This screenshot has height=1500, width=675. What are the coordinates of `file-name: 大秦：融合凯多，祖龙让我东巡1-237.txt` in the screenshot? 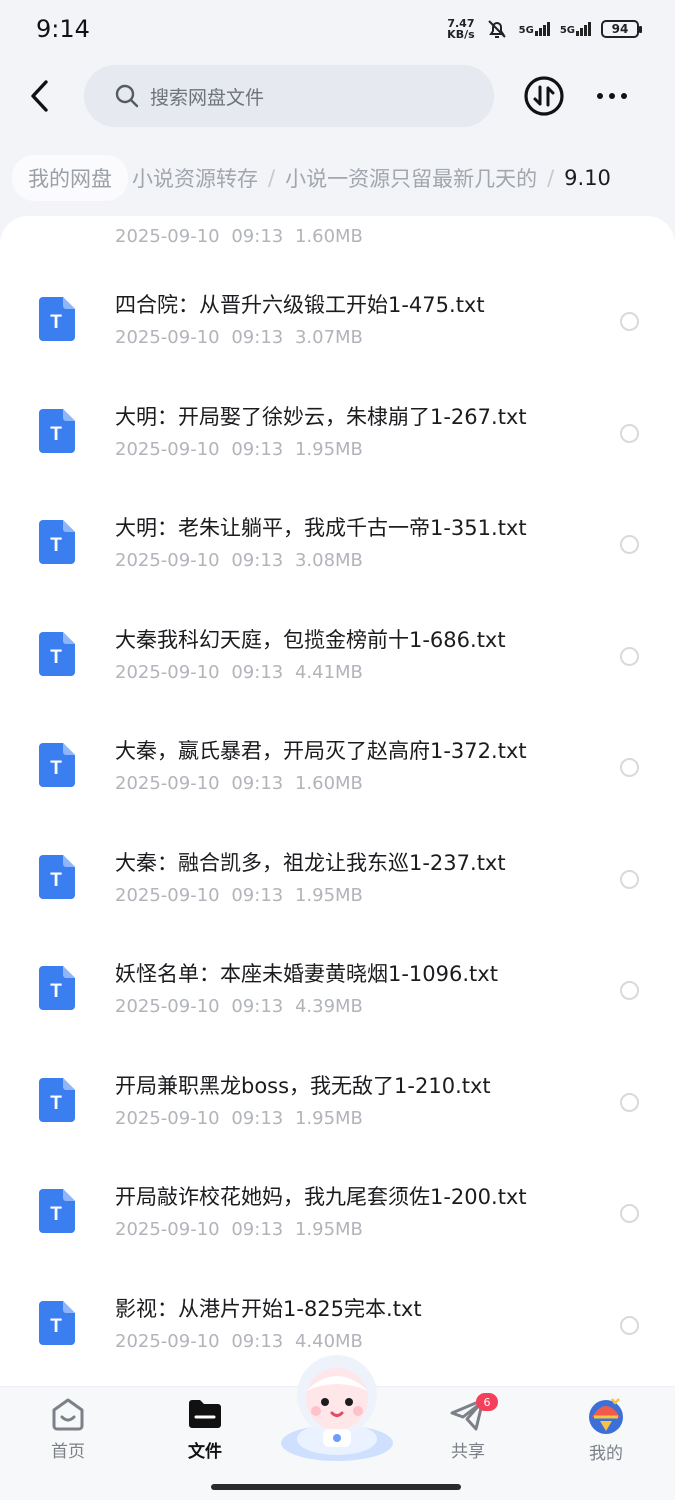 It's located at (310, 862).